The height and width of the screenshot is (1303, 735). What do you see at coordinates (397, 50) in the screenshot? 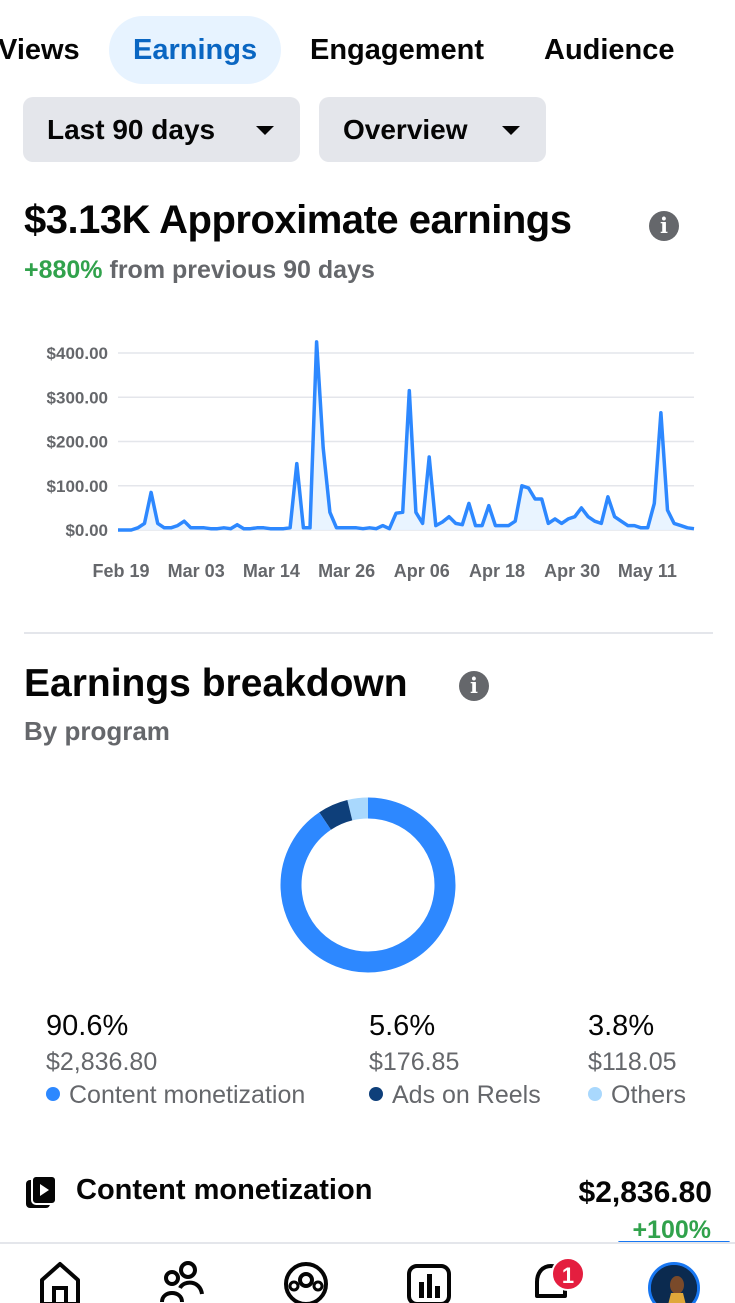
I see `tab-engagement: Engagement` at bounding box center [397, 50].